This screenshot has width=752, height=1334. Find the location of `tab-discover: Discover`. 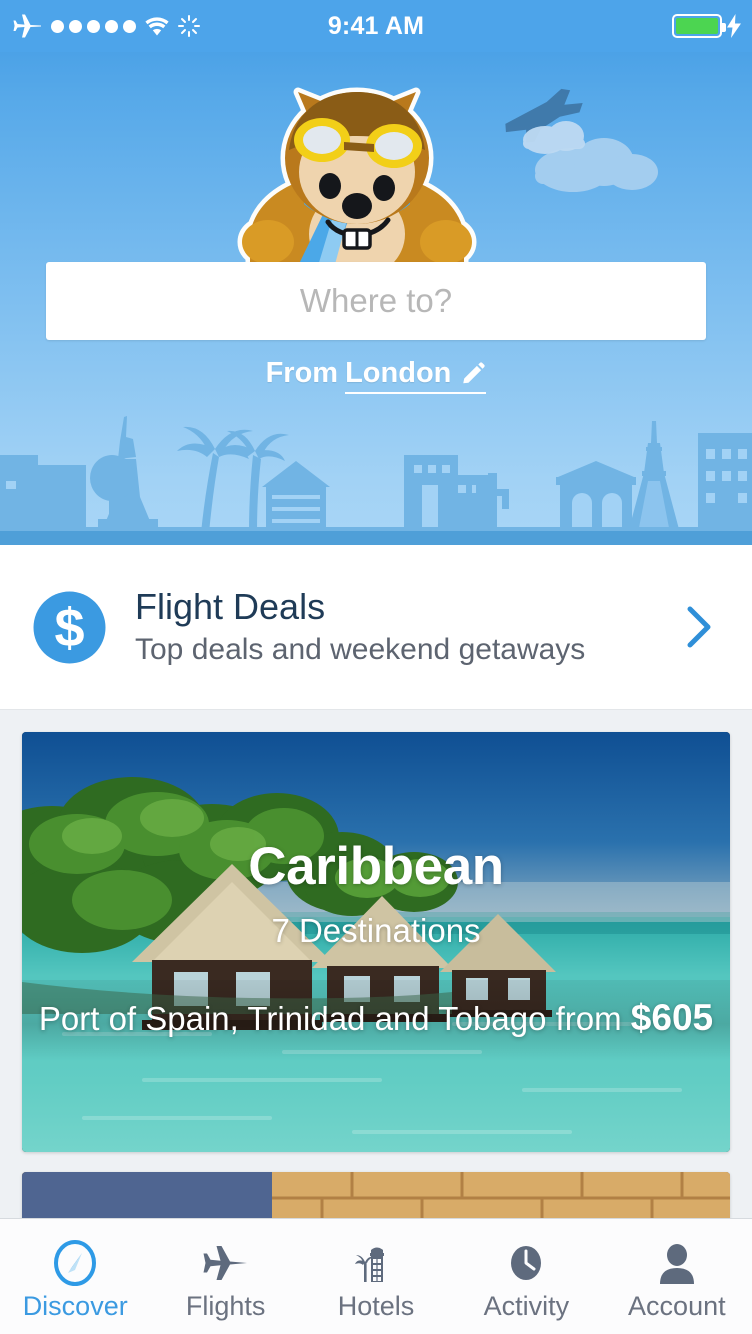

tab-discover: Discover is located at coordinates (75, 1276).